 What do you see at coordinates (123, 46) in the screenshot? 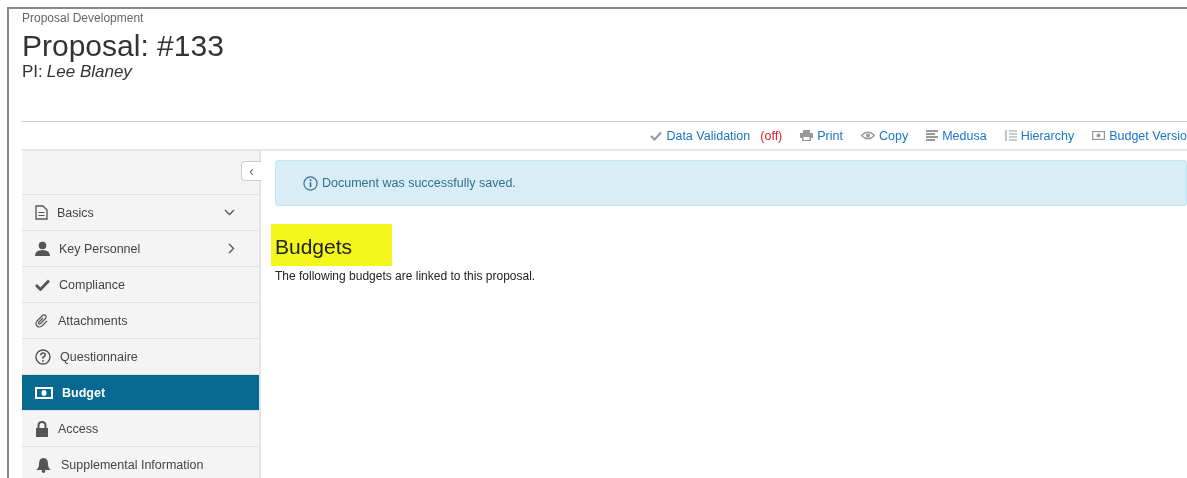
I see `page-title: Proposal: #133` at bounding box center [123, 46].